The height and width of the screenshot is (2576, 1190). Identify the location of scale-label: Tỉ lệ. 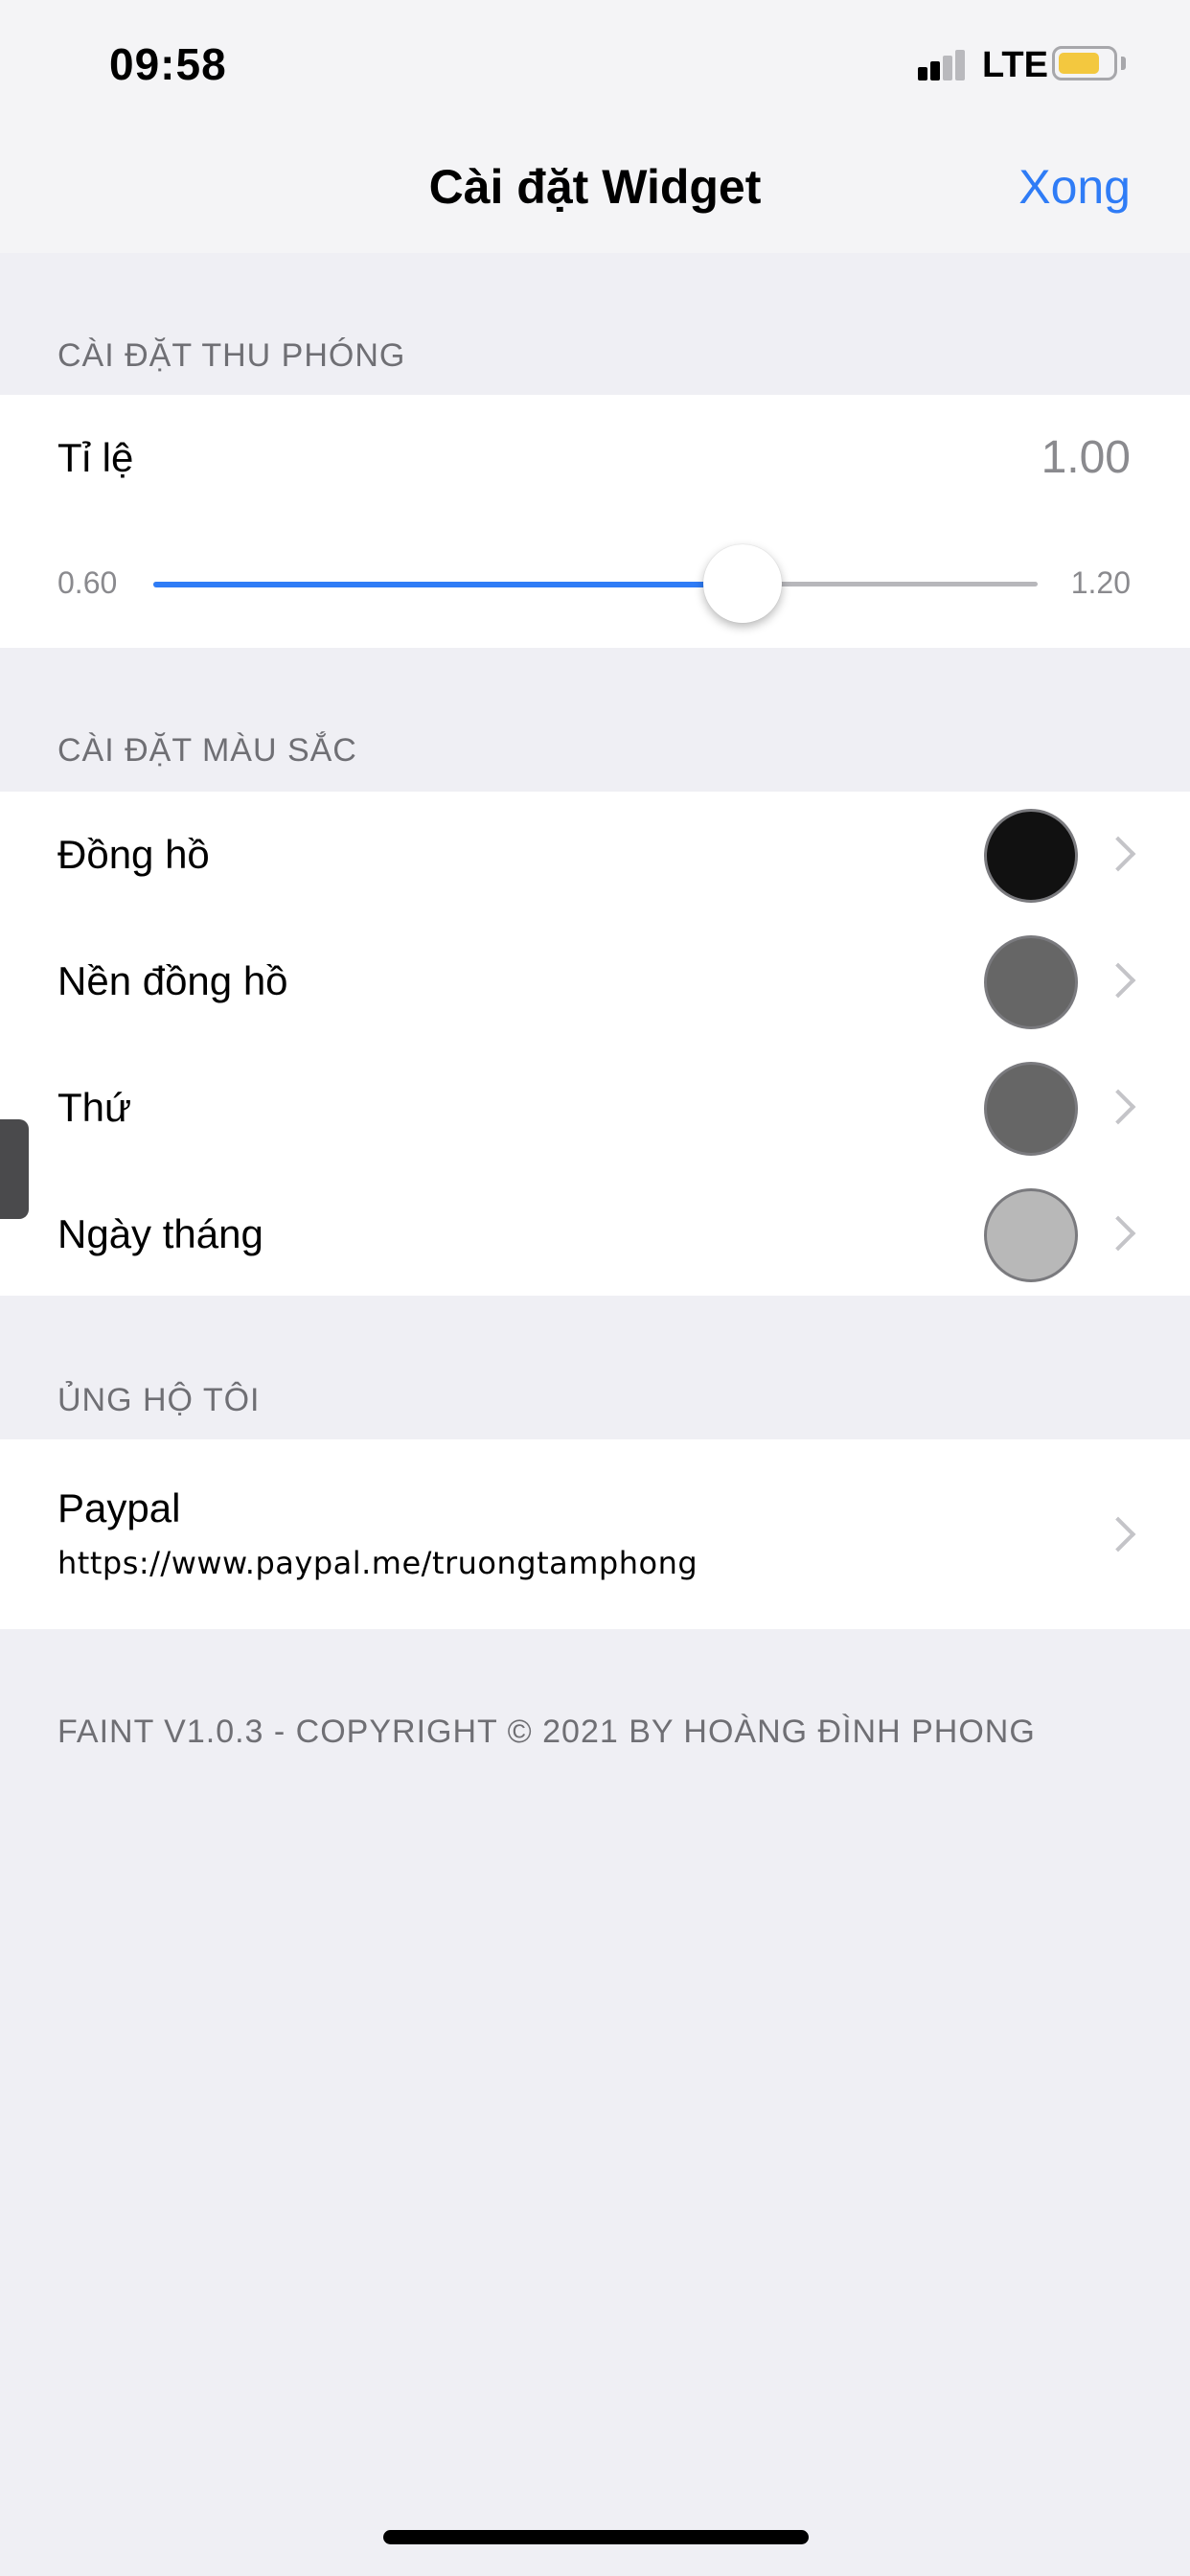
(95, 457).